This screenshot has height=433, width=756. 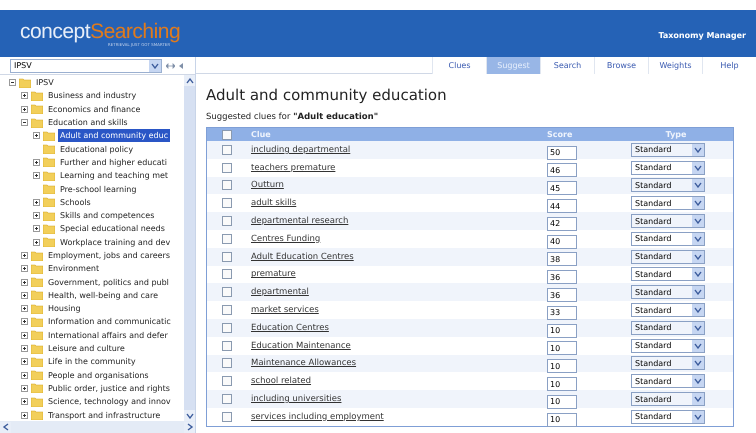 I want to click on tree-item: Employment, jobs and careers, so click(x=109, y=255).